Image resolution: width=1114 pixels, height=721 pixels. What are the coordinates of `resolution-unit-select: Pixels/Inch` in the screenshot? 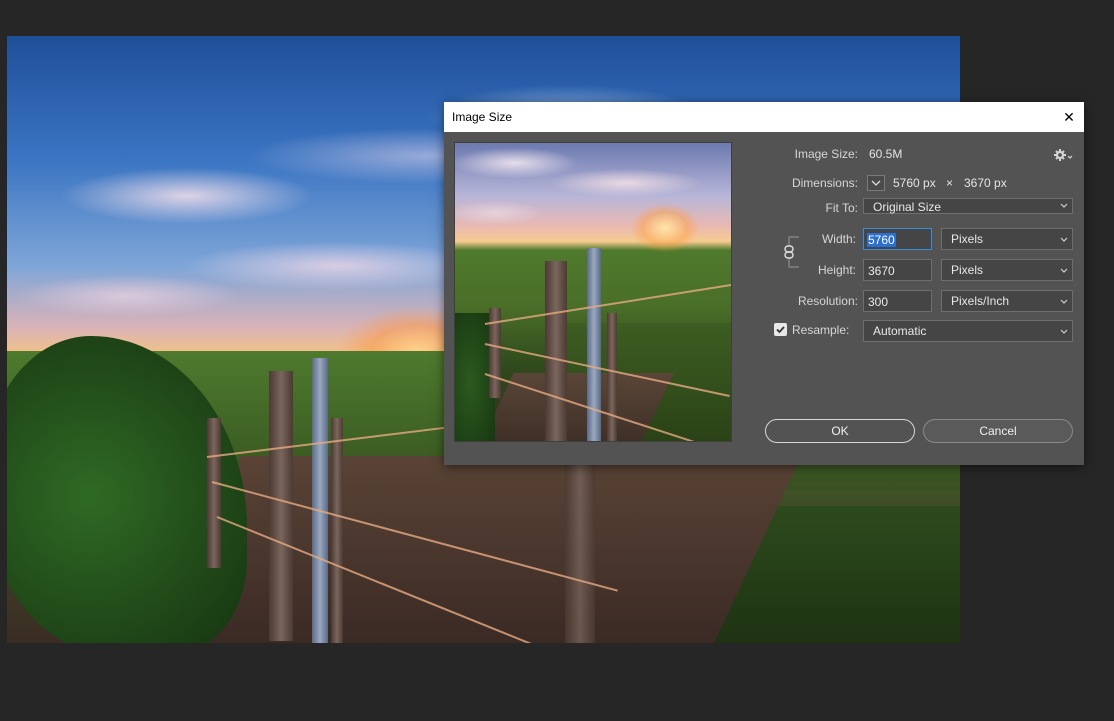 It's located at (1007, 301).